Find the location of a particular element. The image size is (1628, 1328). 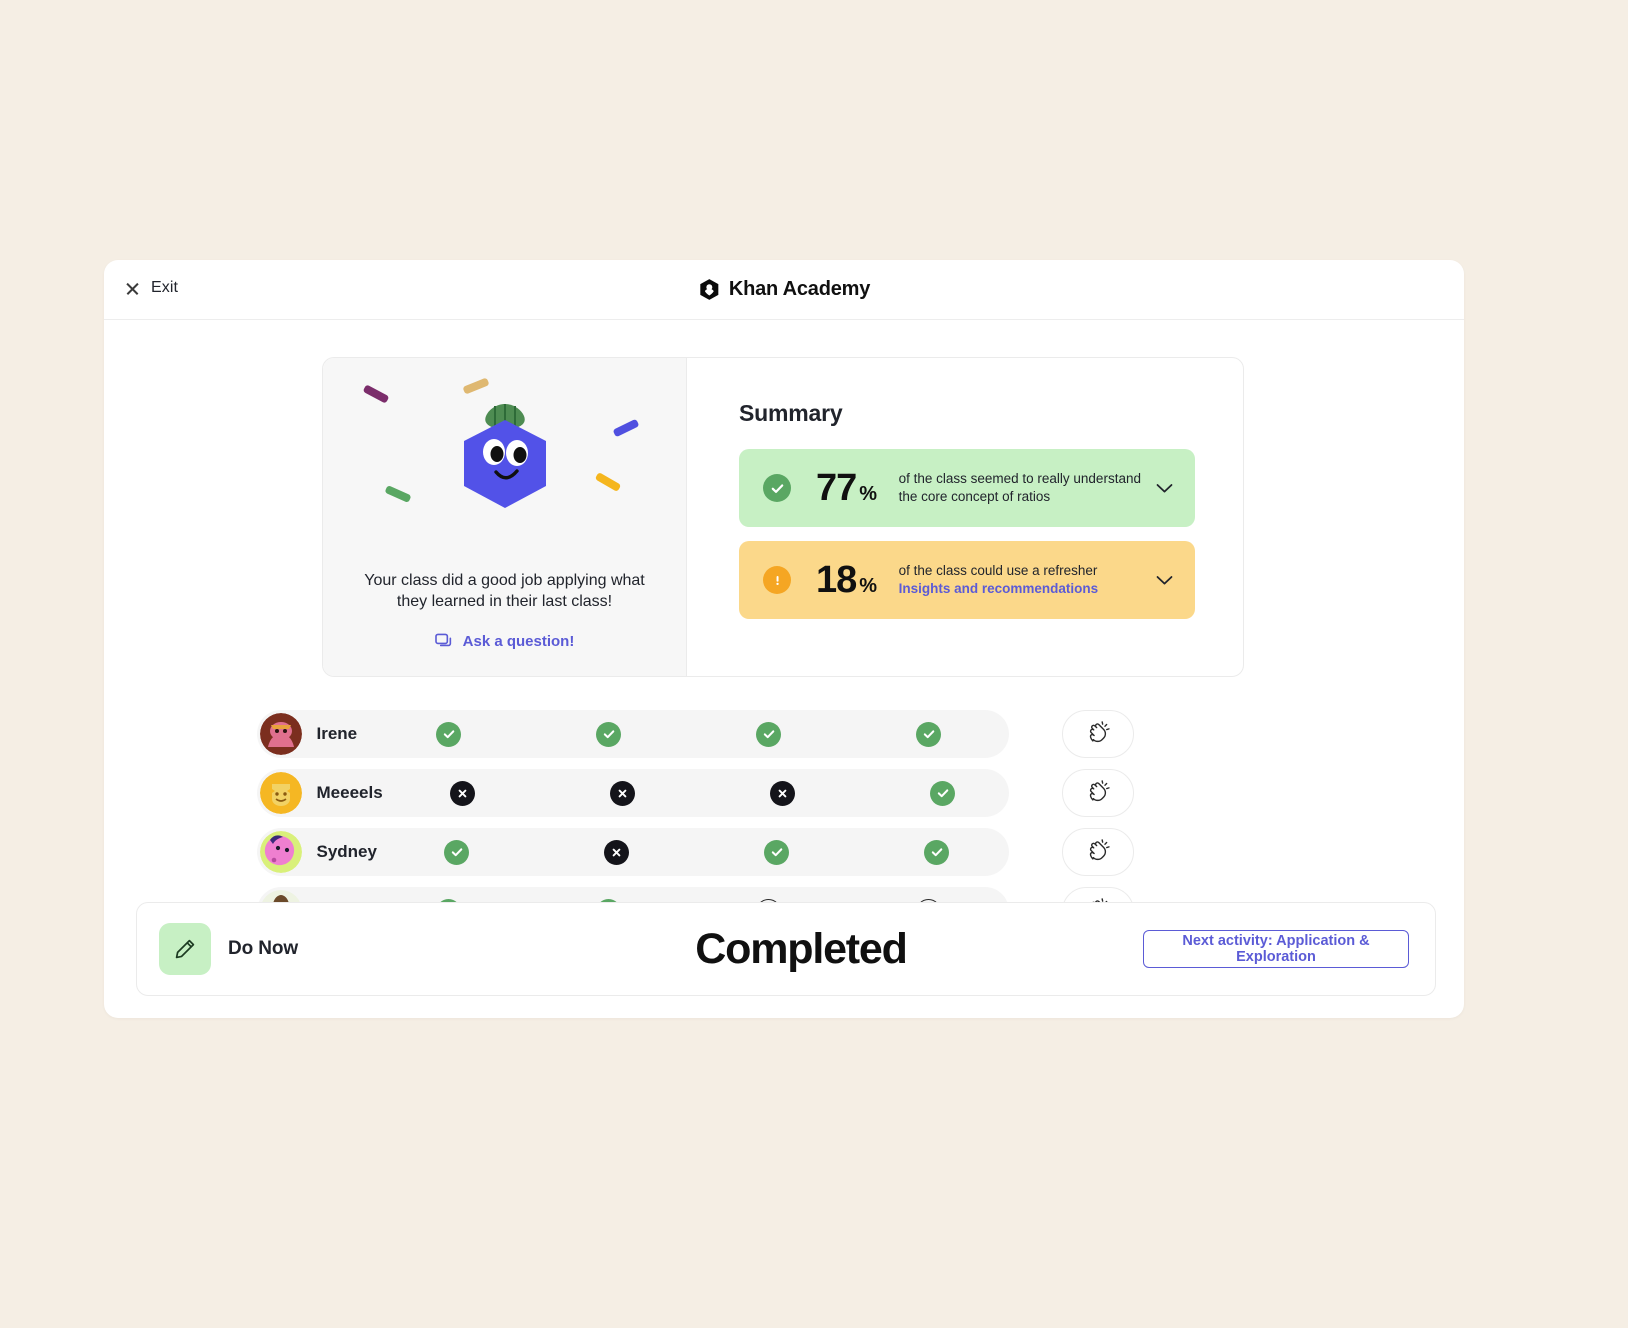

table-row: Irene is located at coordinates (784, 734).